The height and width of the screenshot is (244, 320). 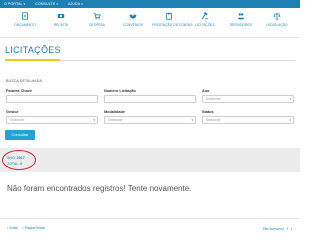 I want to click on chevron-left-icon: ‹, so click(x=8, y=228).